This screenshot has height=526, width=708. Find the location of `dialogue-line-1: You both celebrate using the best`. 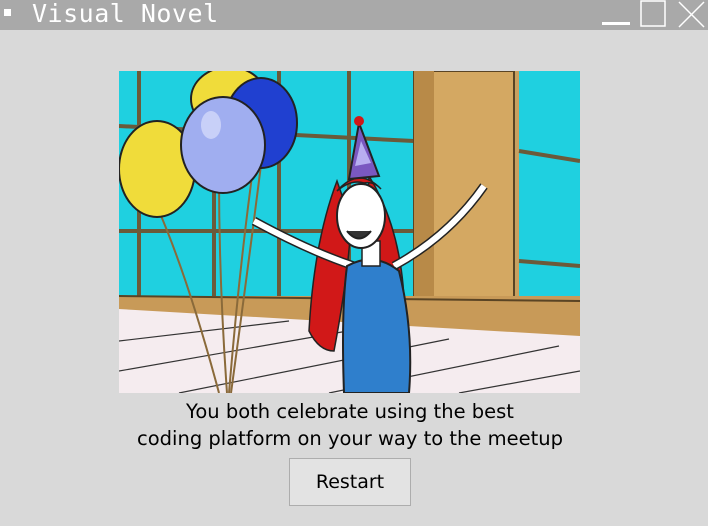

dialogue-line-1: You both celebrate using the best is located at coordinates (350, 411).